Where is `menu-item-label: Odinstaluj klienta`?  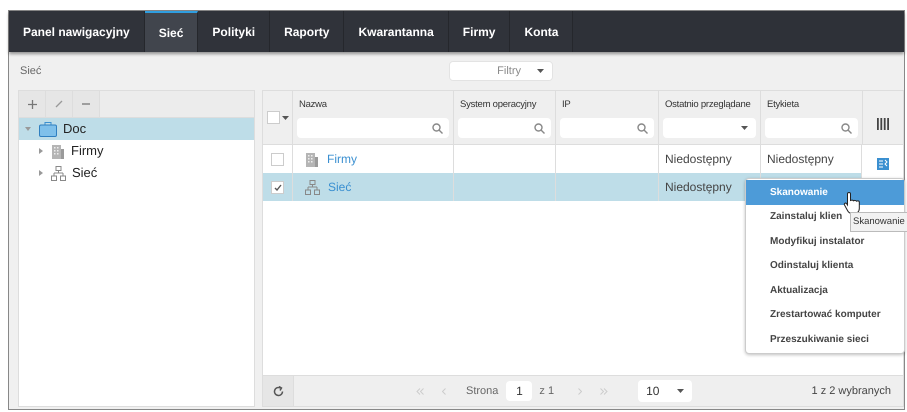
menu-item-label: Odinstaluj klienta is located at coordinates (812, 266).